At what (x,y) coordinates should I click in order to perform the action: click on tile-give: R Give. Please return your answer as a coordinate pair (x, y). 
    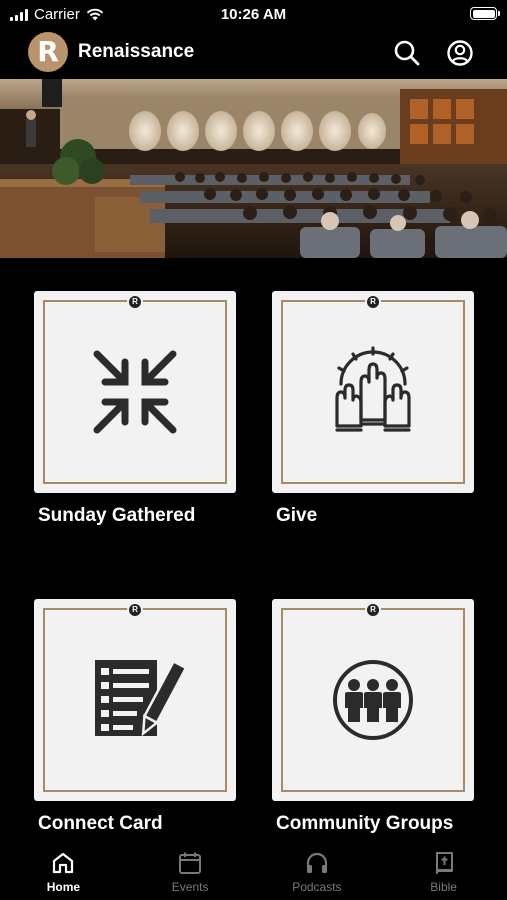
    Looking at the image, I should click on (373, 409).